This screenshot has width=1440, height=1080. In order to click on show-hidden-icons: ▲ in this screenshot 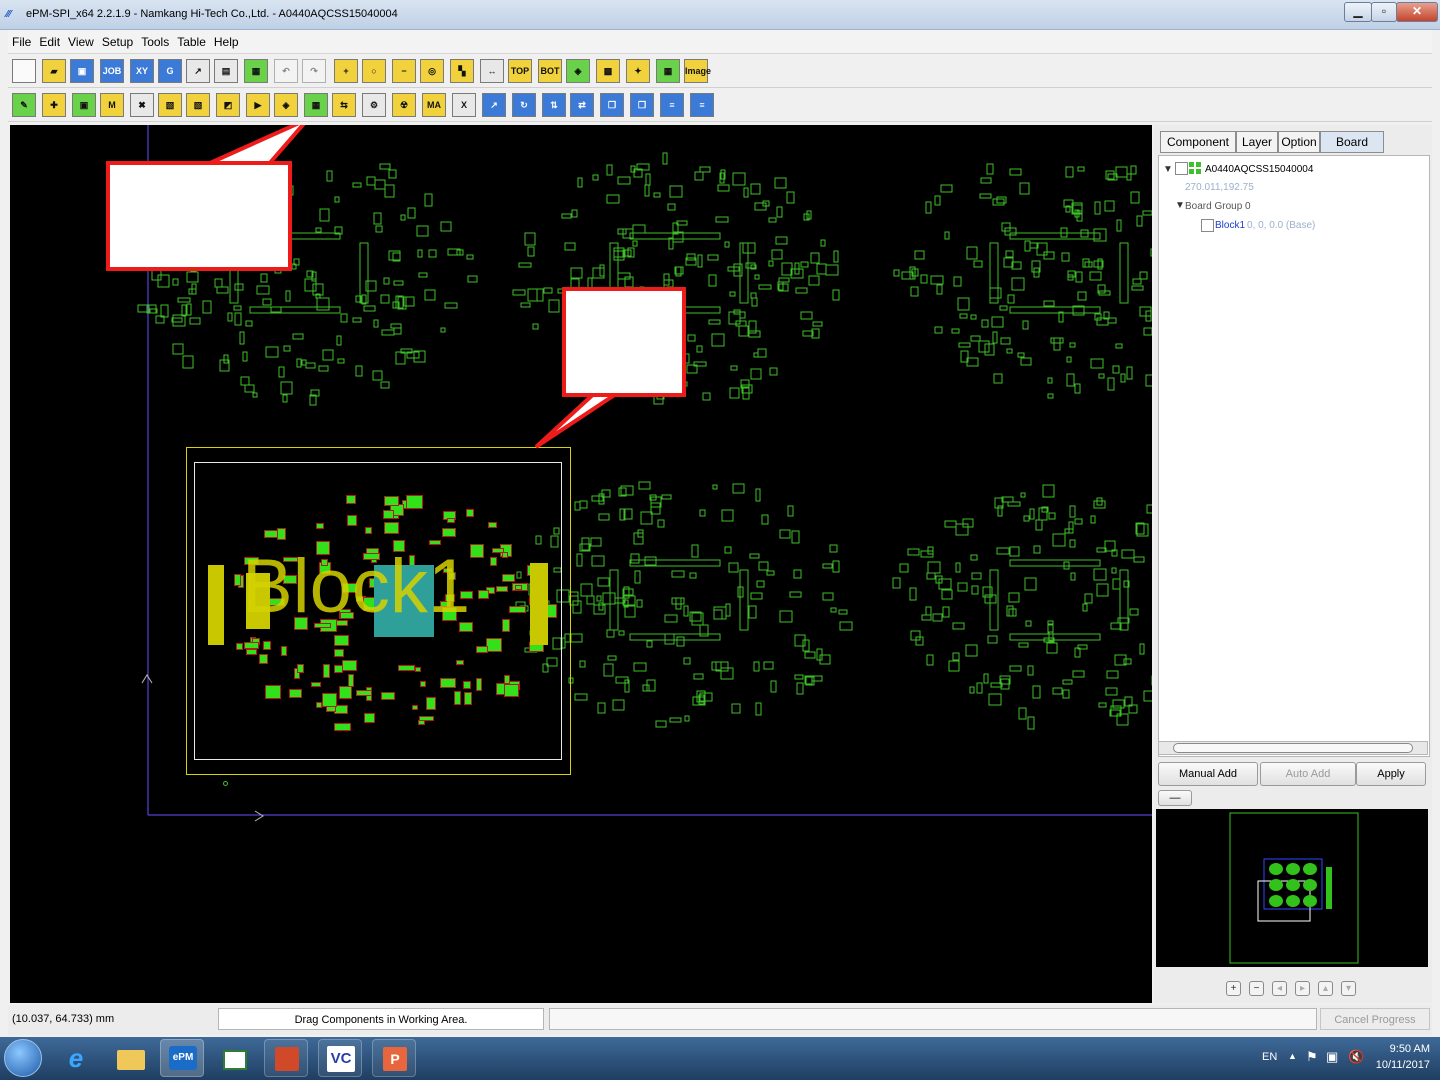, I will do `click(1292, 1056)`.